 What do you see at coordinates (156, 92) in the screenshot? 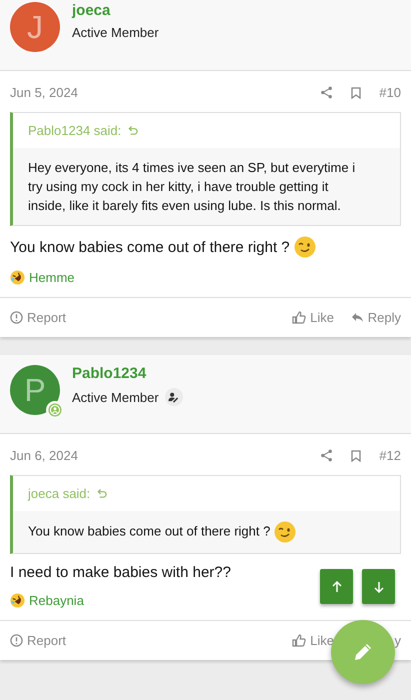
I see `post-date: Jun 5, 2024` at bounding box center [156, 92].